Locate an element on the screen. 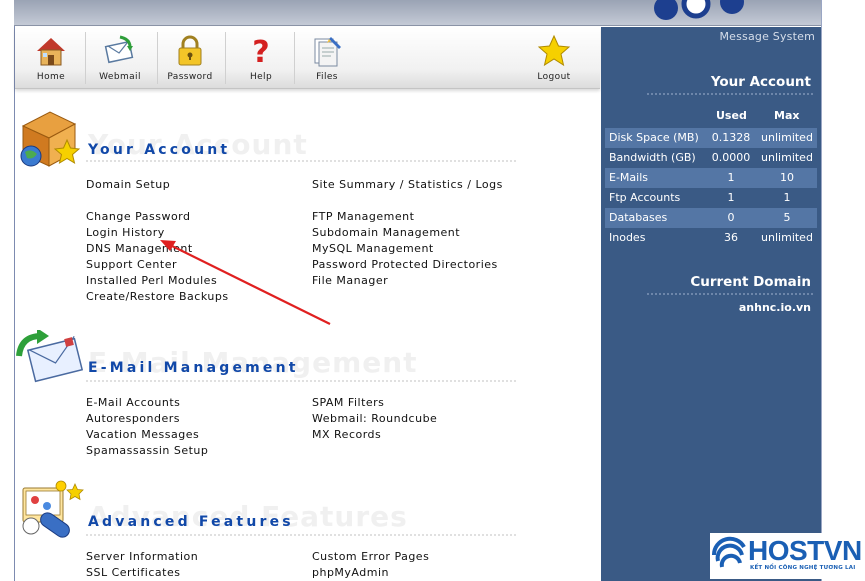 The height and width of the screenshot is (581, 865). subdomain-management-link: Subdomain Management is located at coordinates (386, 232).